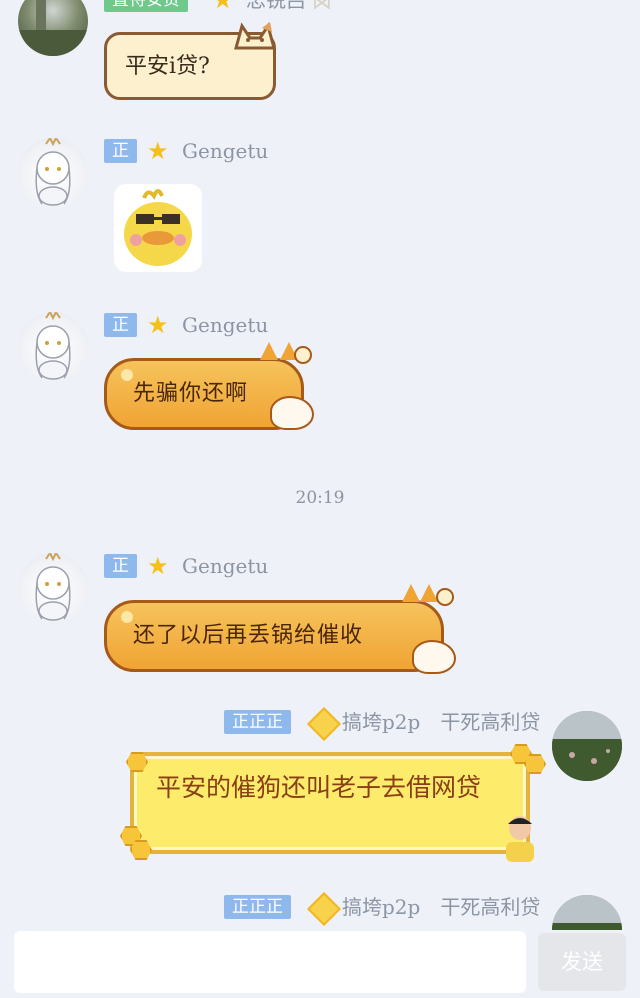 The height and width of the screenshot is (998, 640). What do you see at coordinates (319, 787) in the screenshot?
I see `message-text: 平安的催狗还叫老子去借网贷` at bounding box center [319, 787].